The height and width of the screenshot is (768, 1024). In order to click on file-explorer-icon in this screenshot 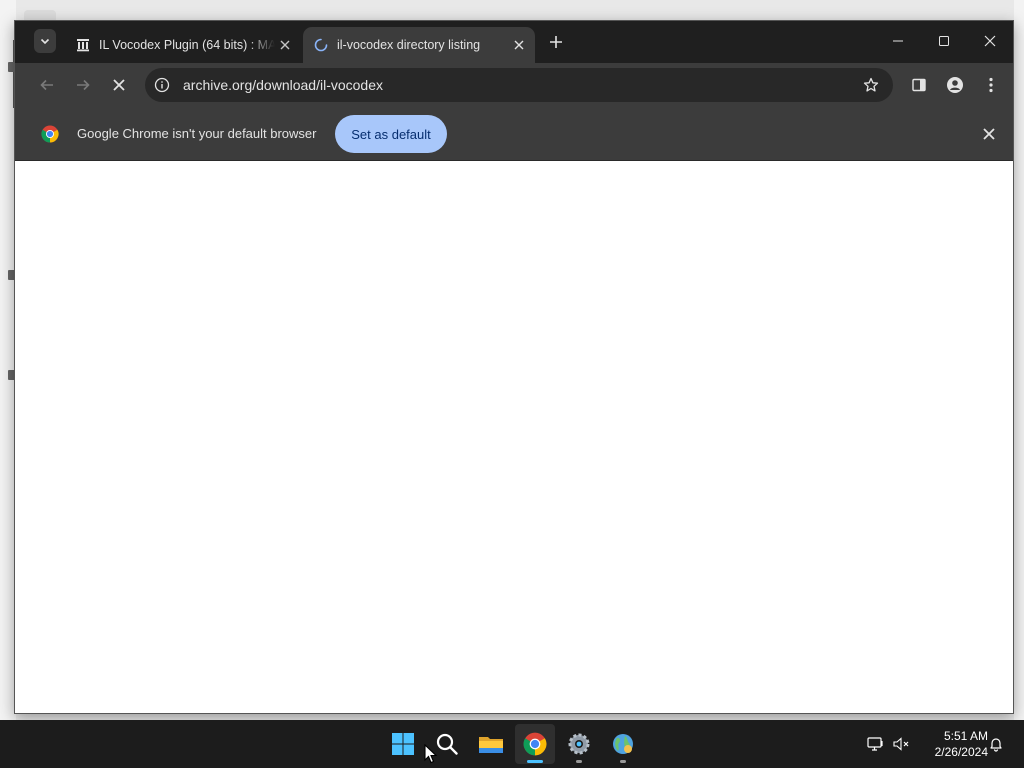, I will do `click(491, 745)`.